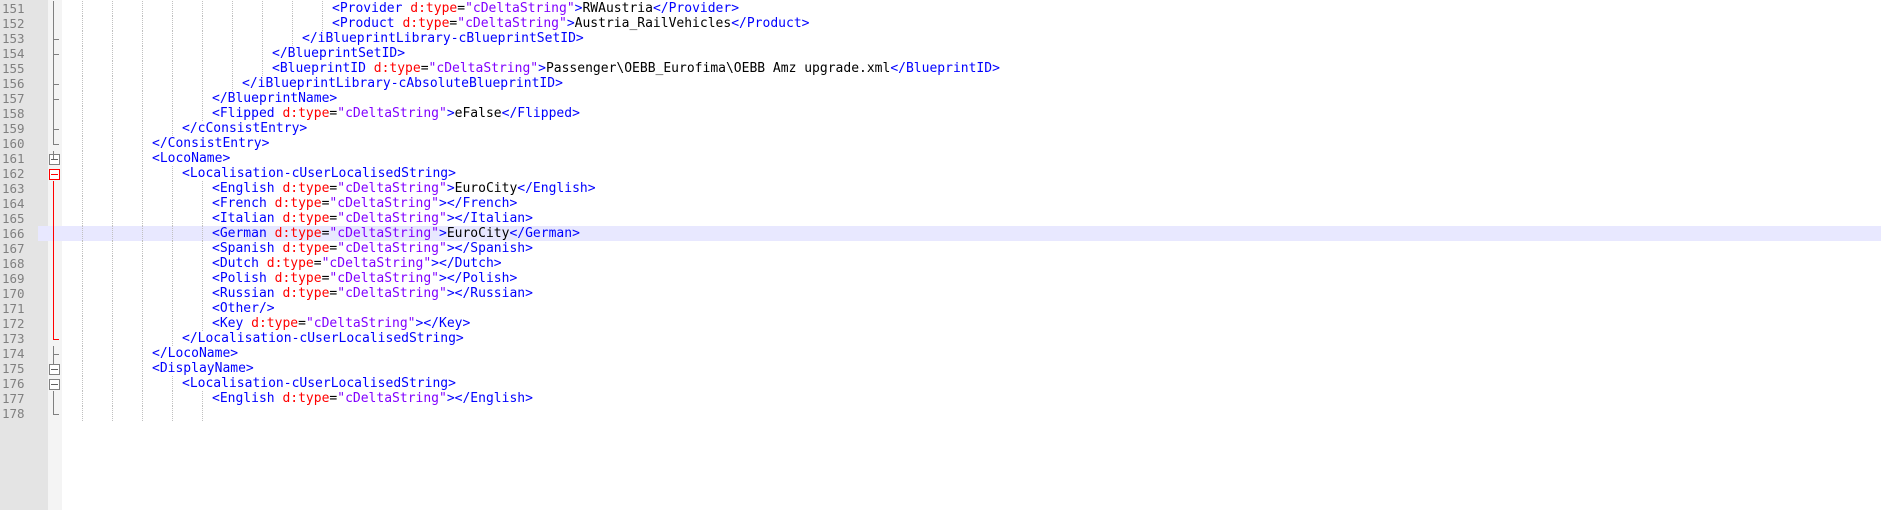 The height and width of the screenshot is (513, 1881). Describe the element at coordinates (319, 383) in the screenshot. I see `syntax-token: <Localisation-cUserLocalisedString>` at that location.